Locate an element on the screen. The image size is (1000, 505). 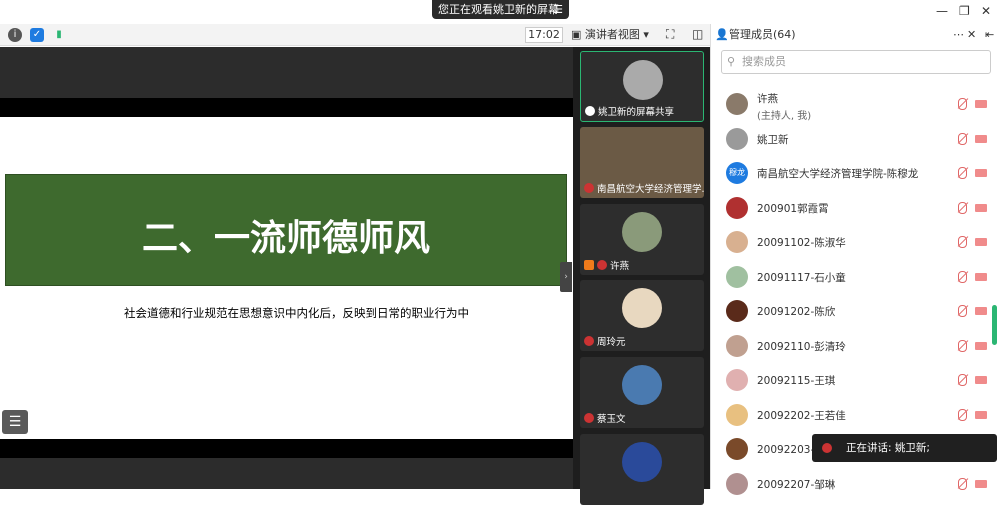
member-name: 南昌航空大学经济管理学院-陈穆龙 is located at coordinates (838, 174).